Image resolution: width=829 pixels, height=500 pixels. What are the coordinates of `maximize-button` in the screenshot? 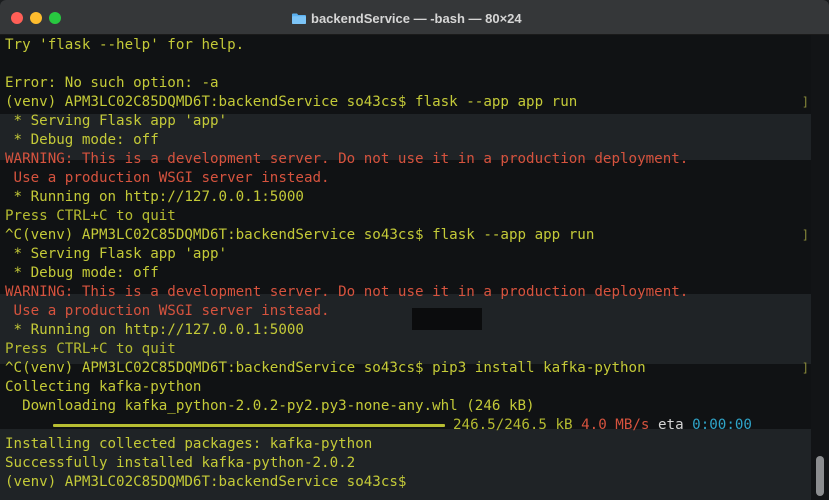 It's located at (55, 18).